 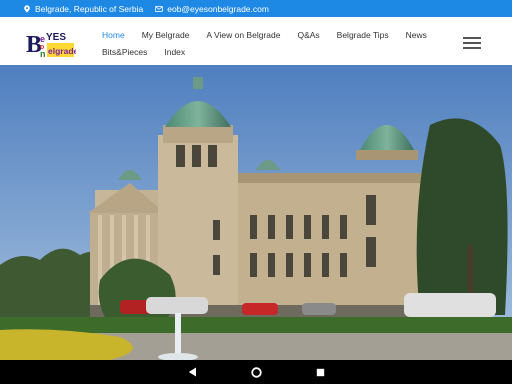 What do you see at coordinates (472, 43) in the screenshot?
I see `menu-hamburger-icon` at bounding box center [472, 43].